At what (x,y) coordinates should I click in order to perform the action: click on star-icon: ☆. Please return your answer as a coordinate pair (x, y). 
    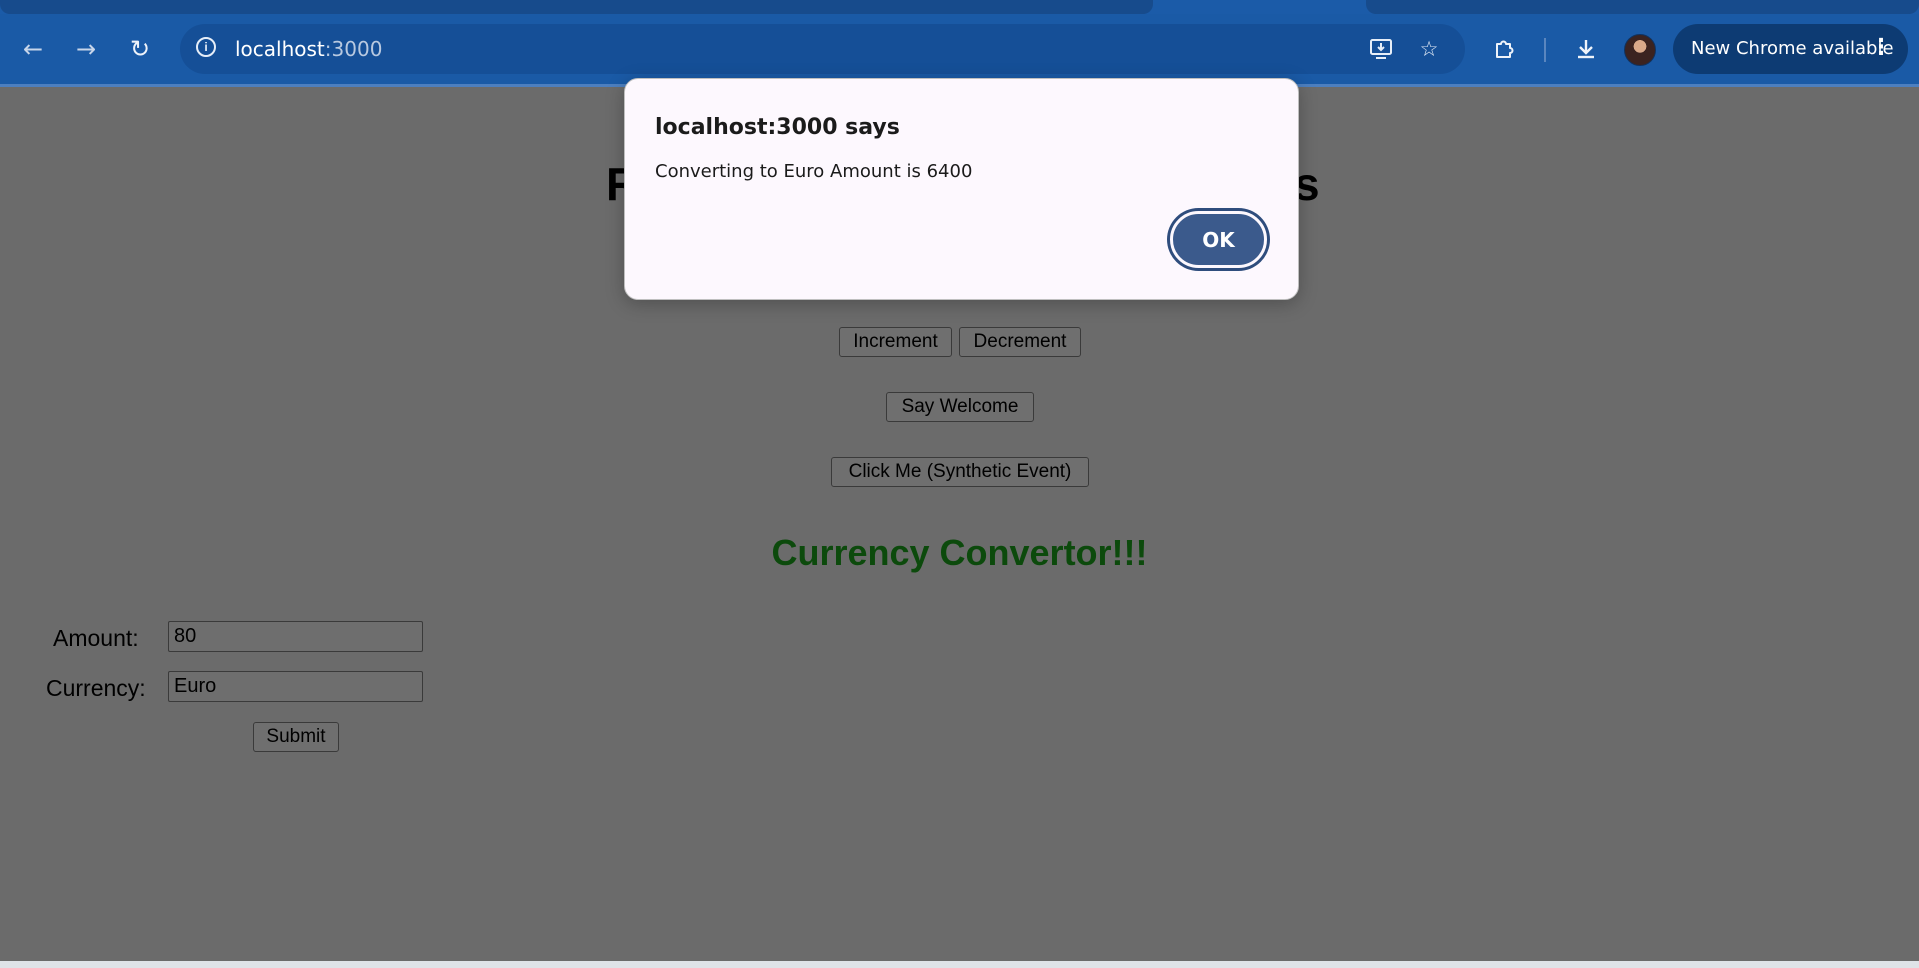
    Looking at the image, I should click on (1429, 49).